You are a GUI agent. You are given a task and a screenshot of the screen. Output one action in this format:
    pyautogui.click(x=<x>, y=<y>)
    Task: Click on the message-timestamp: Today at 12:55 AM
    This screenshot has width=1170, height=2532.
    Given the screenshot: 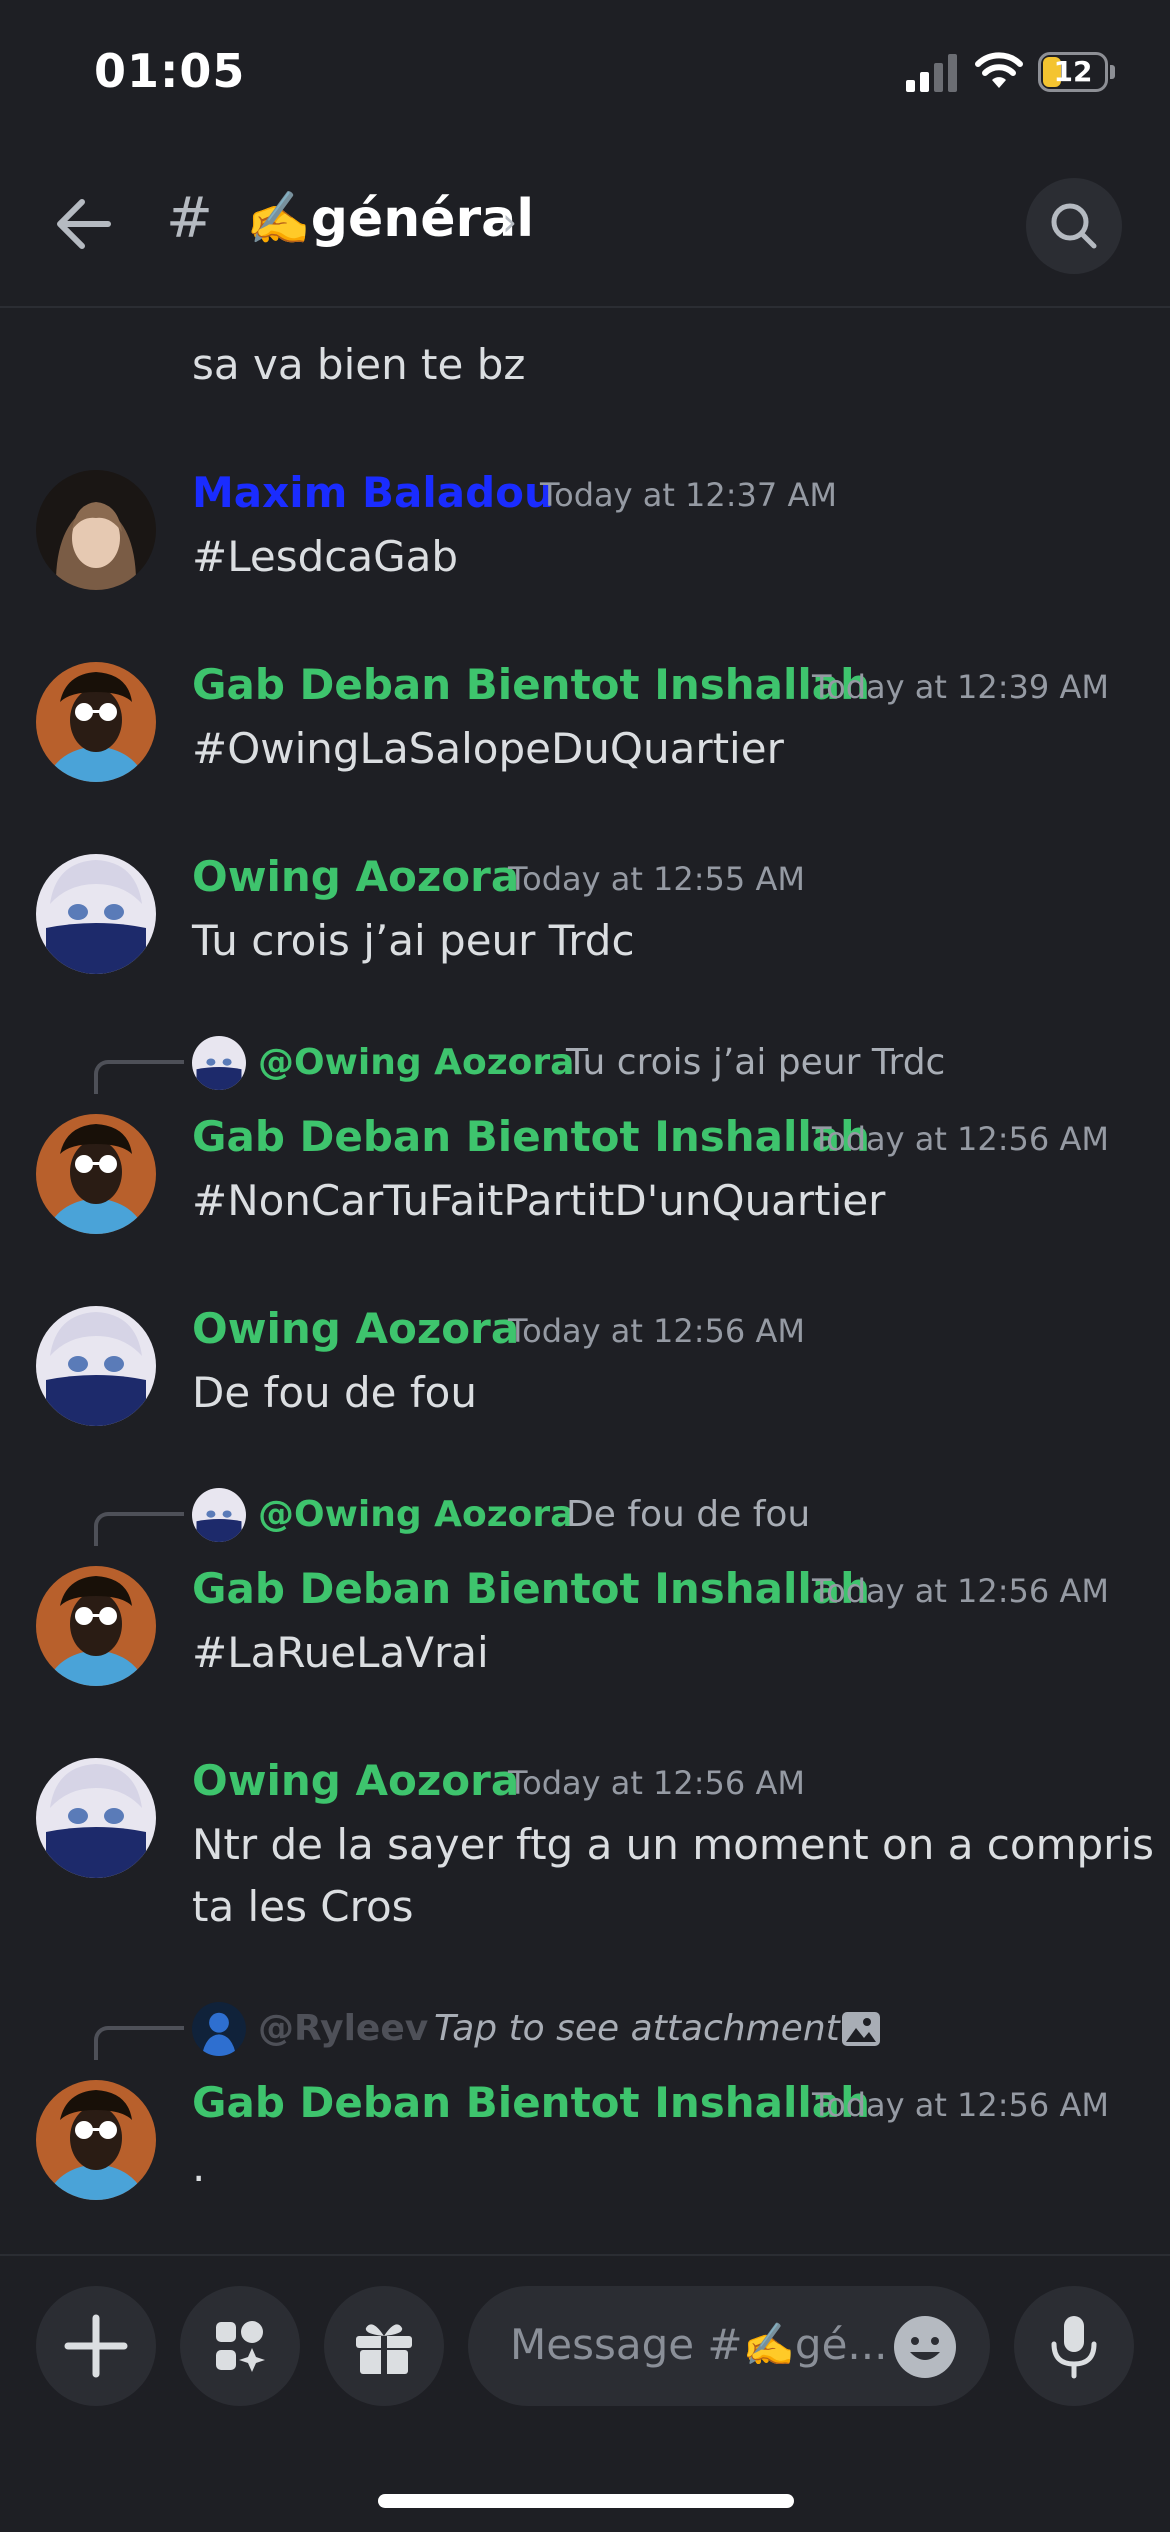 What is the action you would take?
    pyautogui.click(x=656, y=879)
    